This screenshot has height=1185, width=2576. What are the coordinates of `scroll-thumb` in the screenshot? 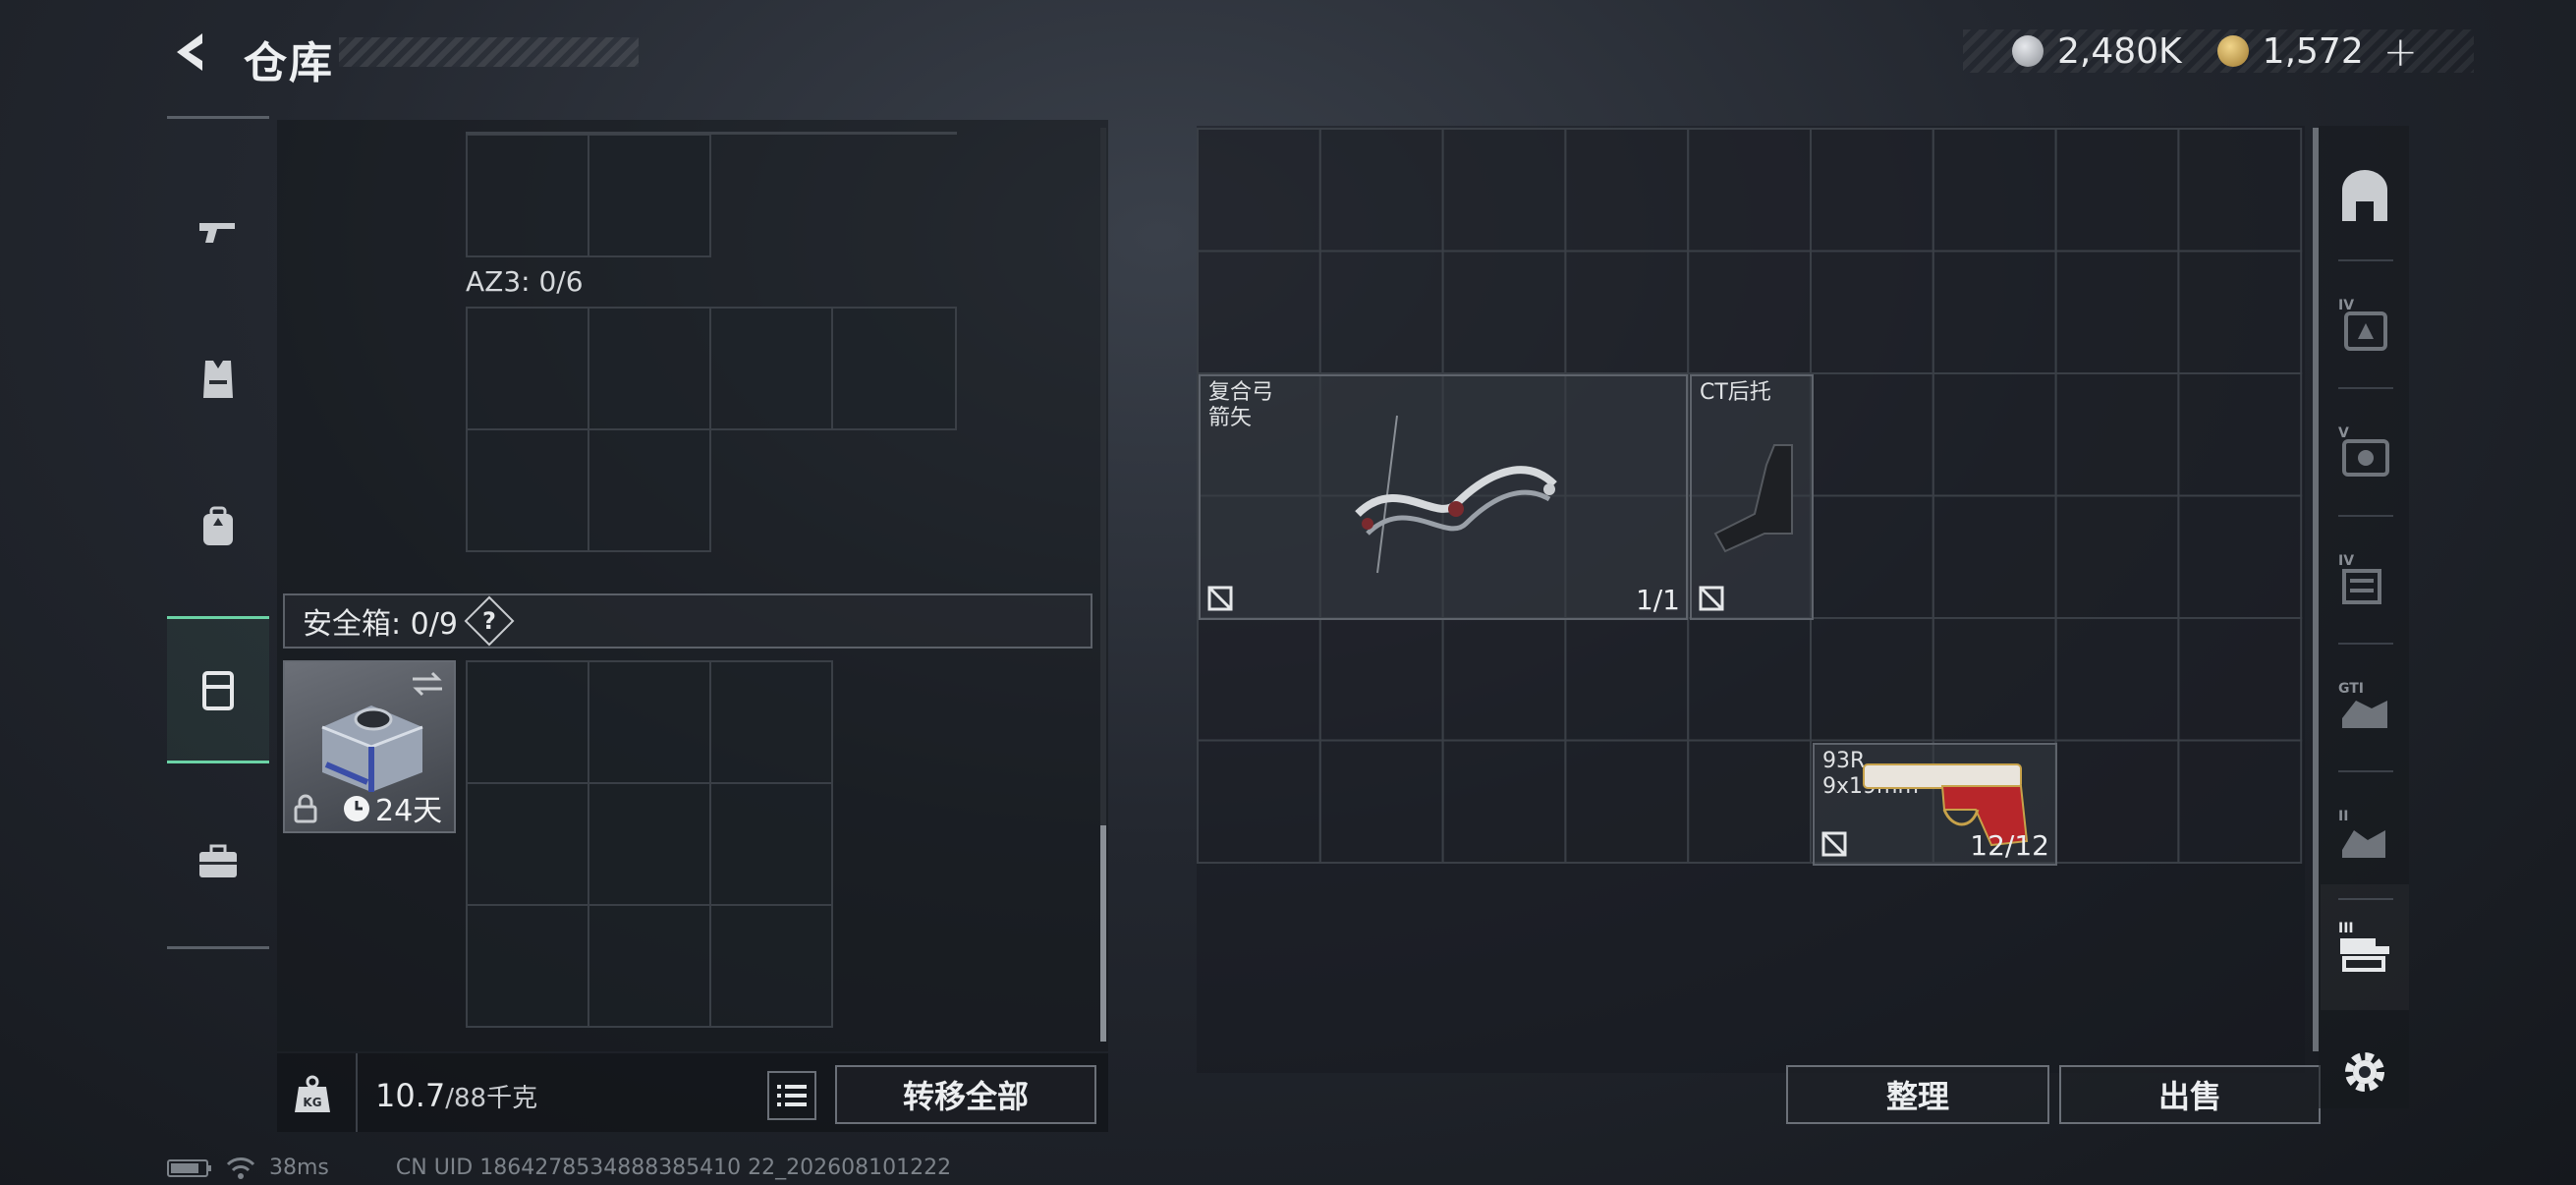 It's located at (1103, 934).